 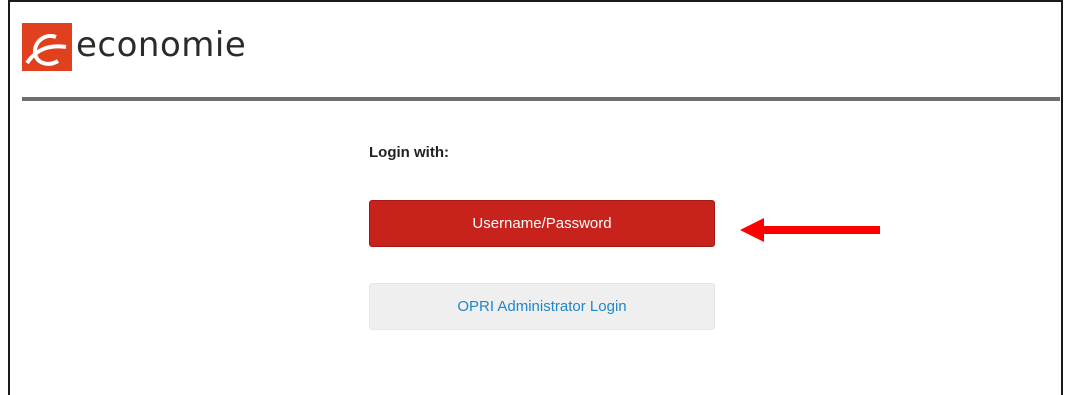 I want to click on login-with-label: Login with:, so click(x=409, y=152).